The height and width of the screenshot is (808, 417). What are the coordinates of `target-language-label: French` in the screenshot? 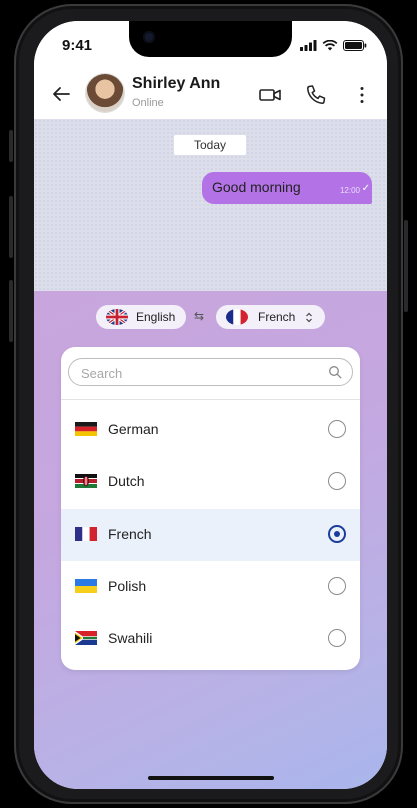 It's located at (277, 317).